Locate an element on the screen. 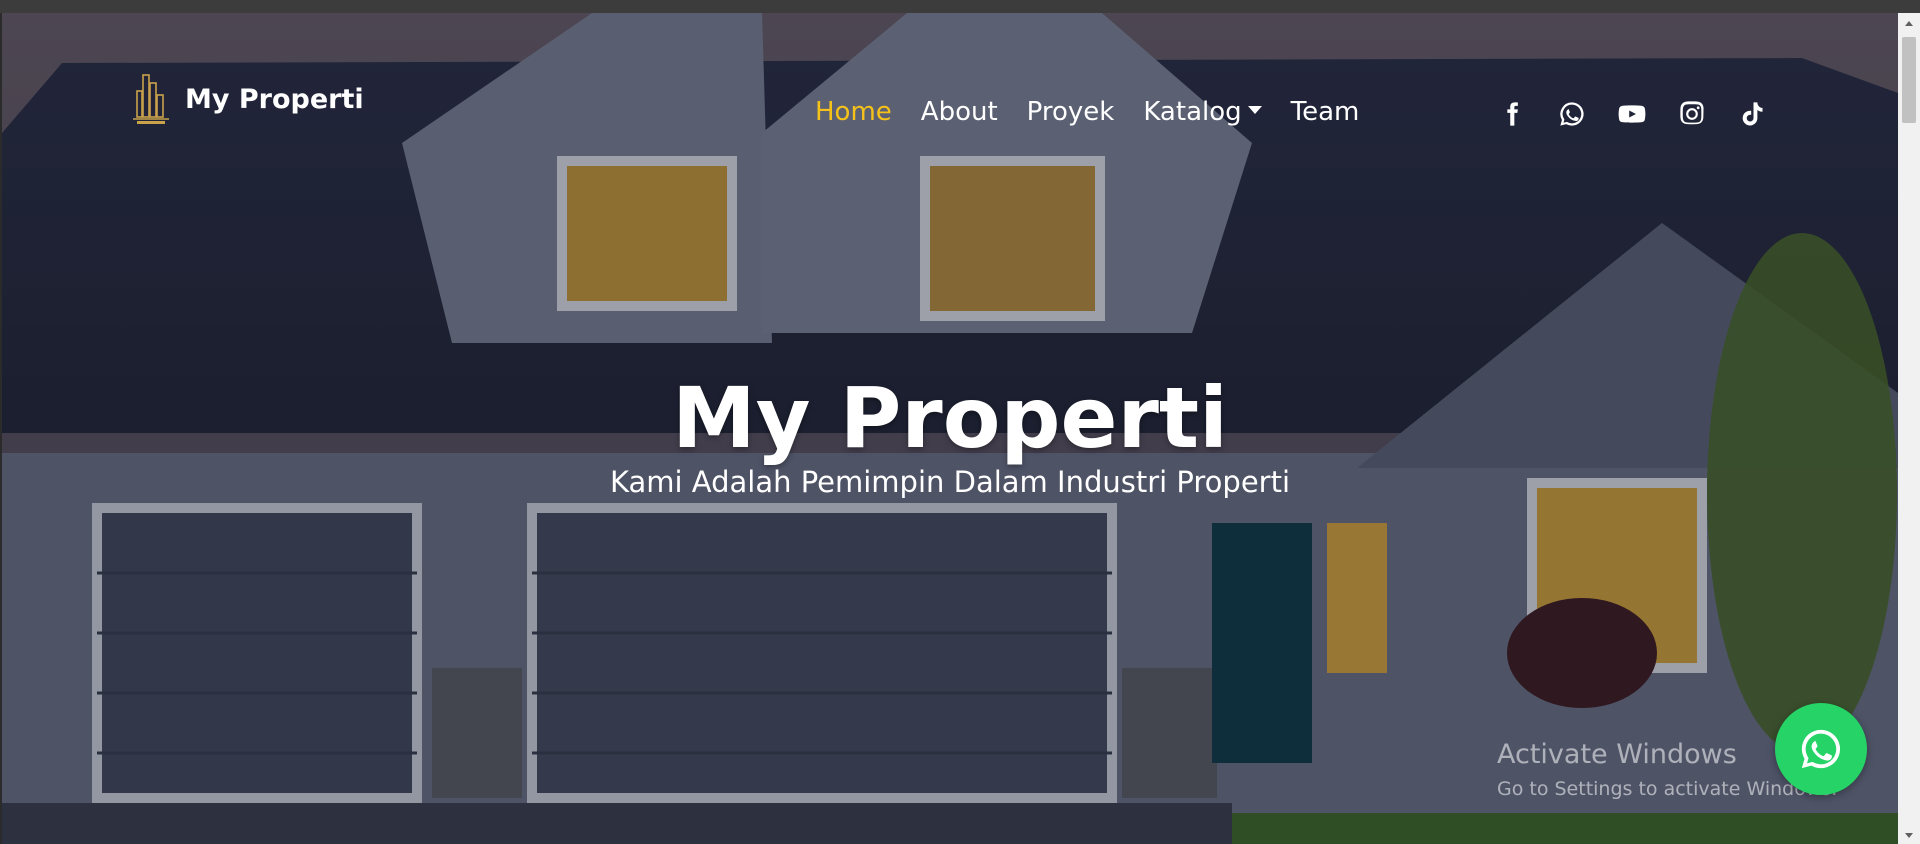 The height and width of the screenshot is (844, 1920). social-links is located at coordinates (1632, 114).